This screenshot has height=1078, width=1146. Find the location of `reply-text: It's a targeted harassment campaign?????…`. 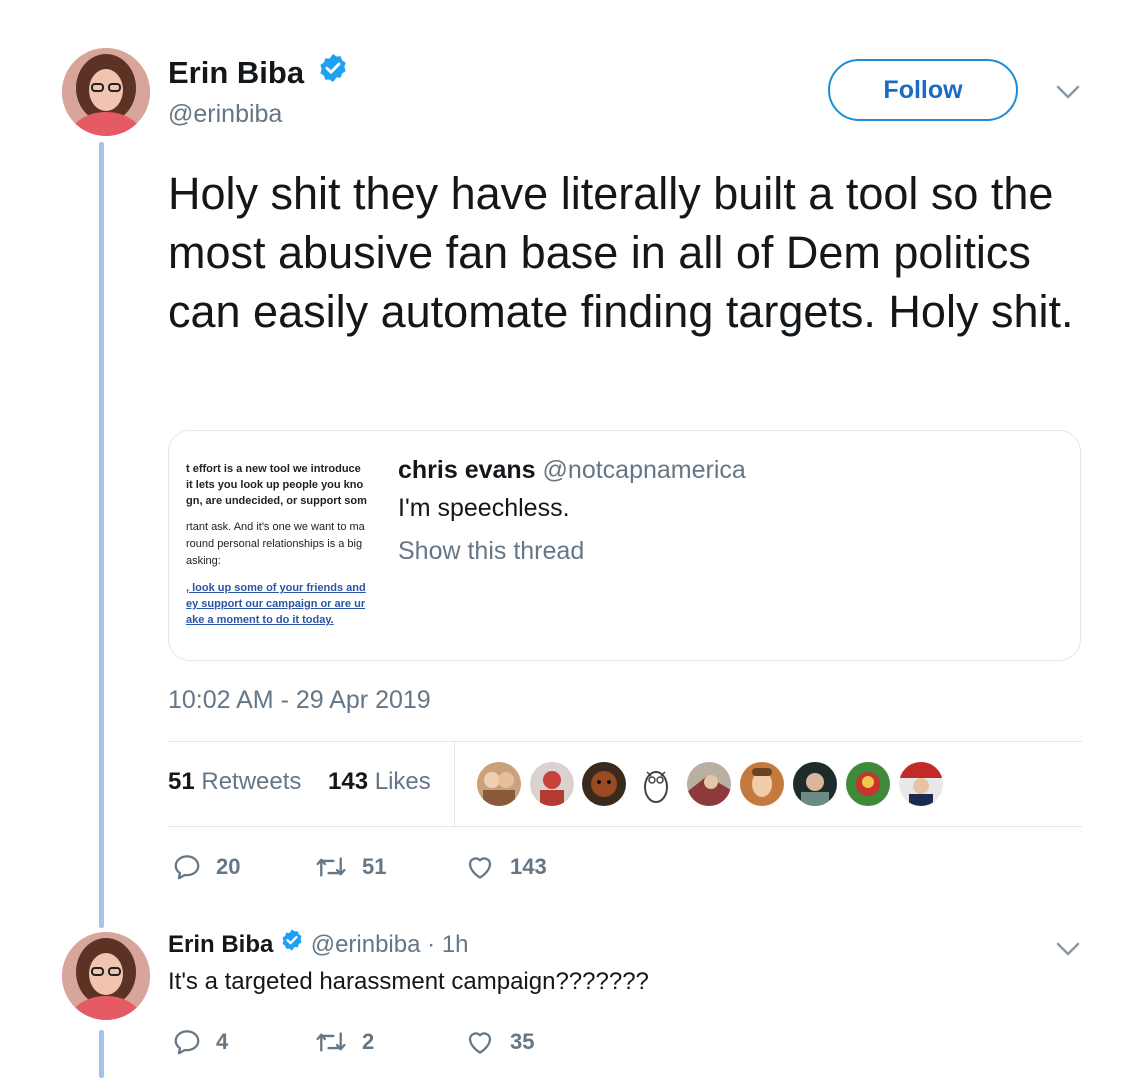

reply-text: It's a targeted harassment campaign?????… is located at coordinates (408, 981).